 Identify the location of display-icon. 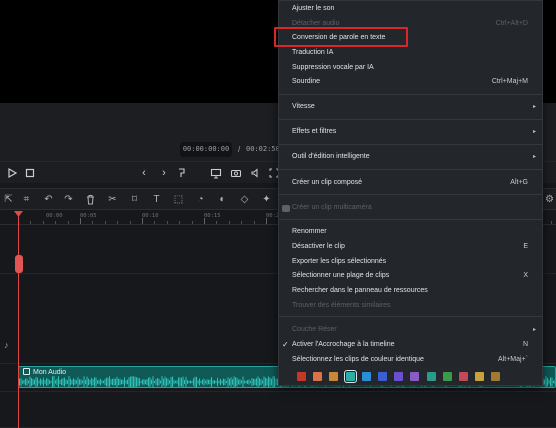
(216, 173).